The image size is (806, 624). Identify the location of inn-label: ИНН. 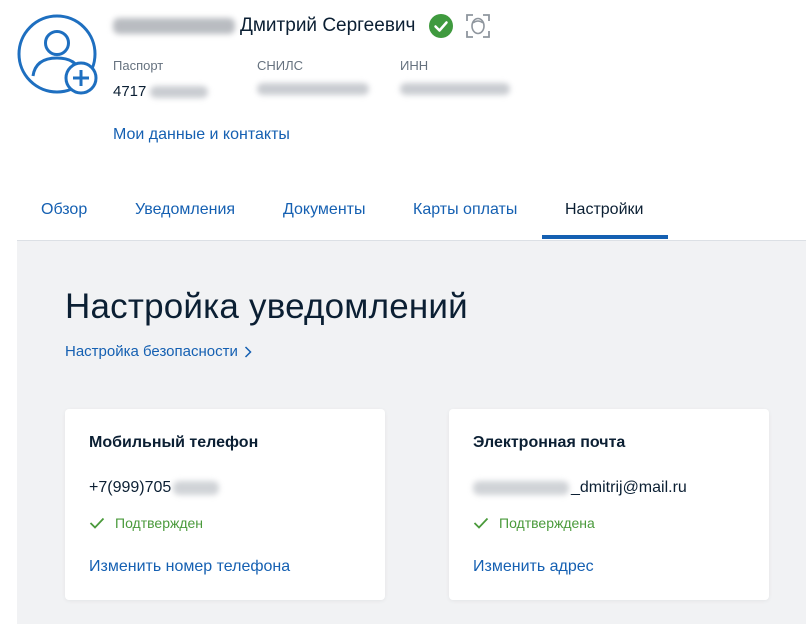
(414, 65).